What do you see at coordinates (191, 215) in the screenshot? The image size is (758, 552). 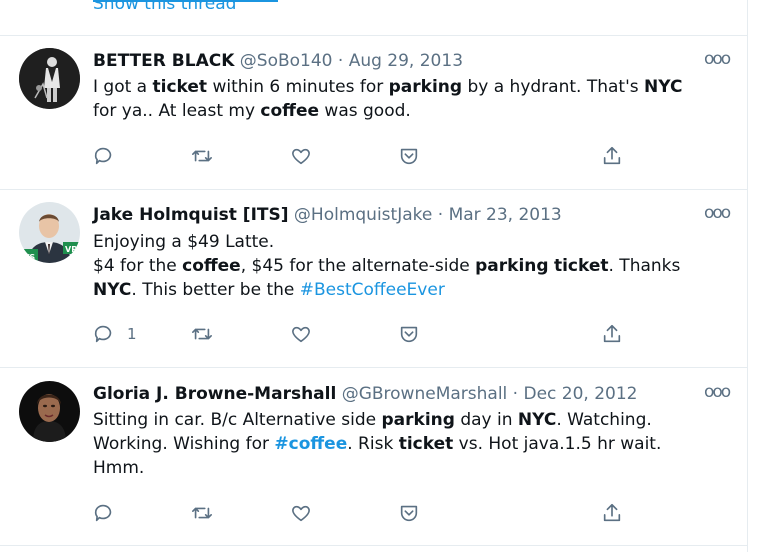 I see `author-name: Jake Holmquist [ITS]` at bounding box center [191, 215].